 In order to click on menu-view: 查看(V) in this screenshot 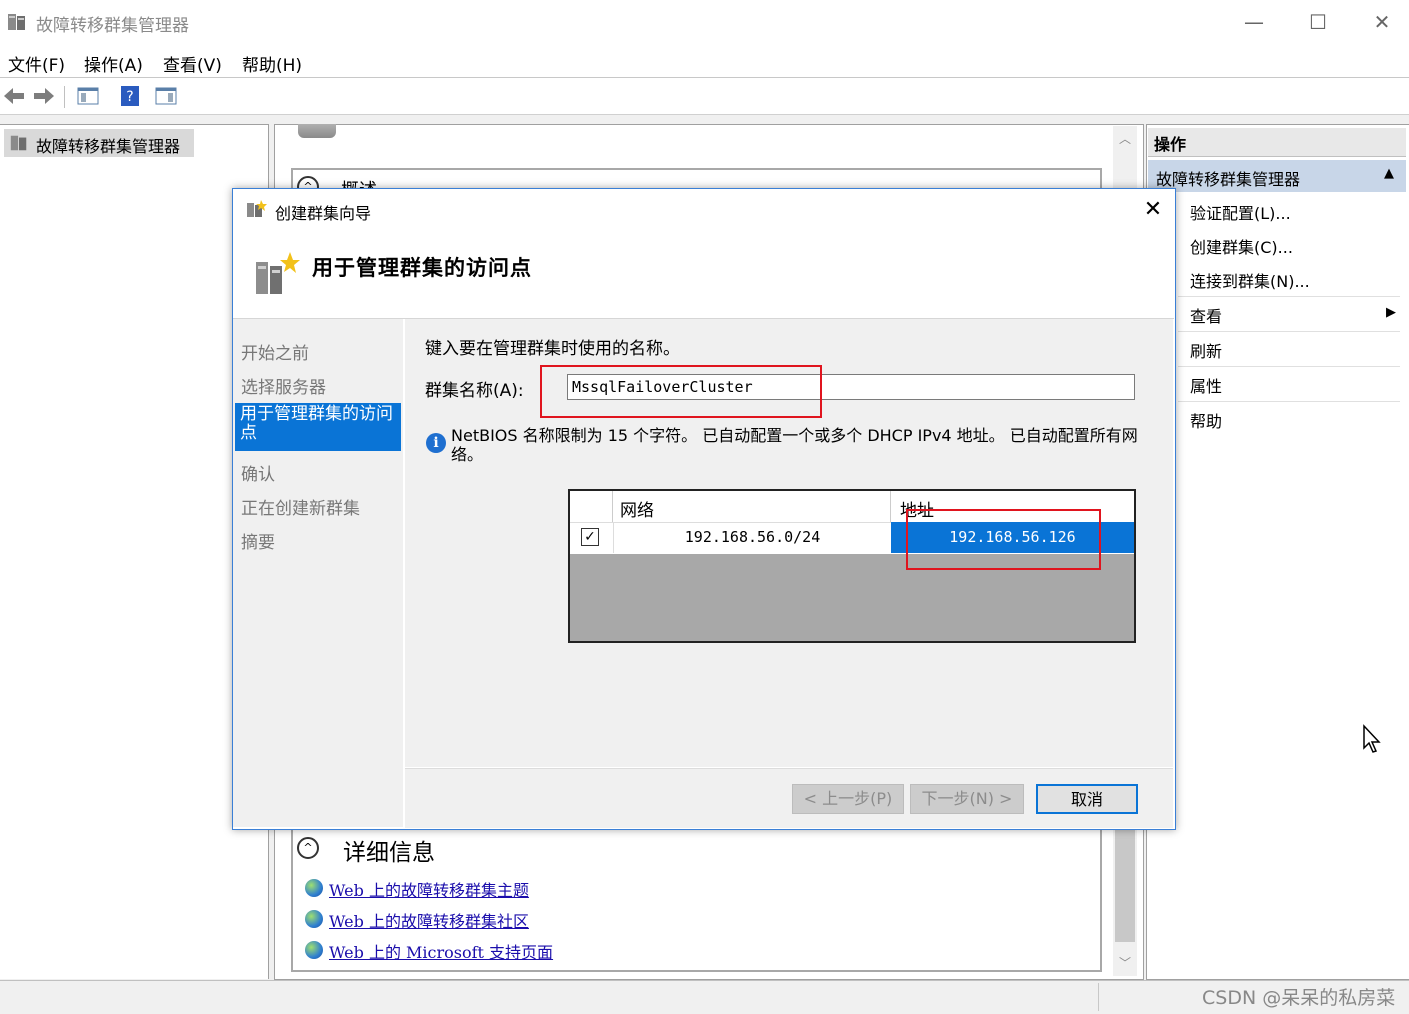, I will do `click(192, 63)`.